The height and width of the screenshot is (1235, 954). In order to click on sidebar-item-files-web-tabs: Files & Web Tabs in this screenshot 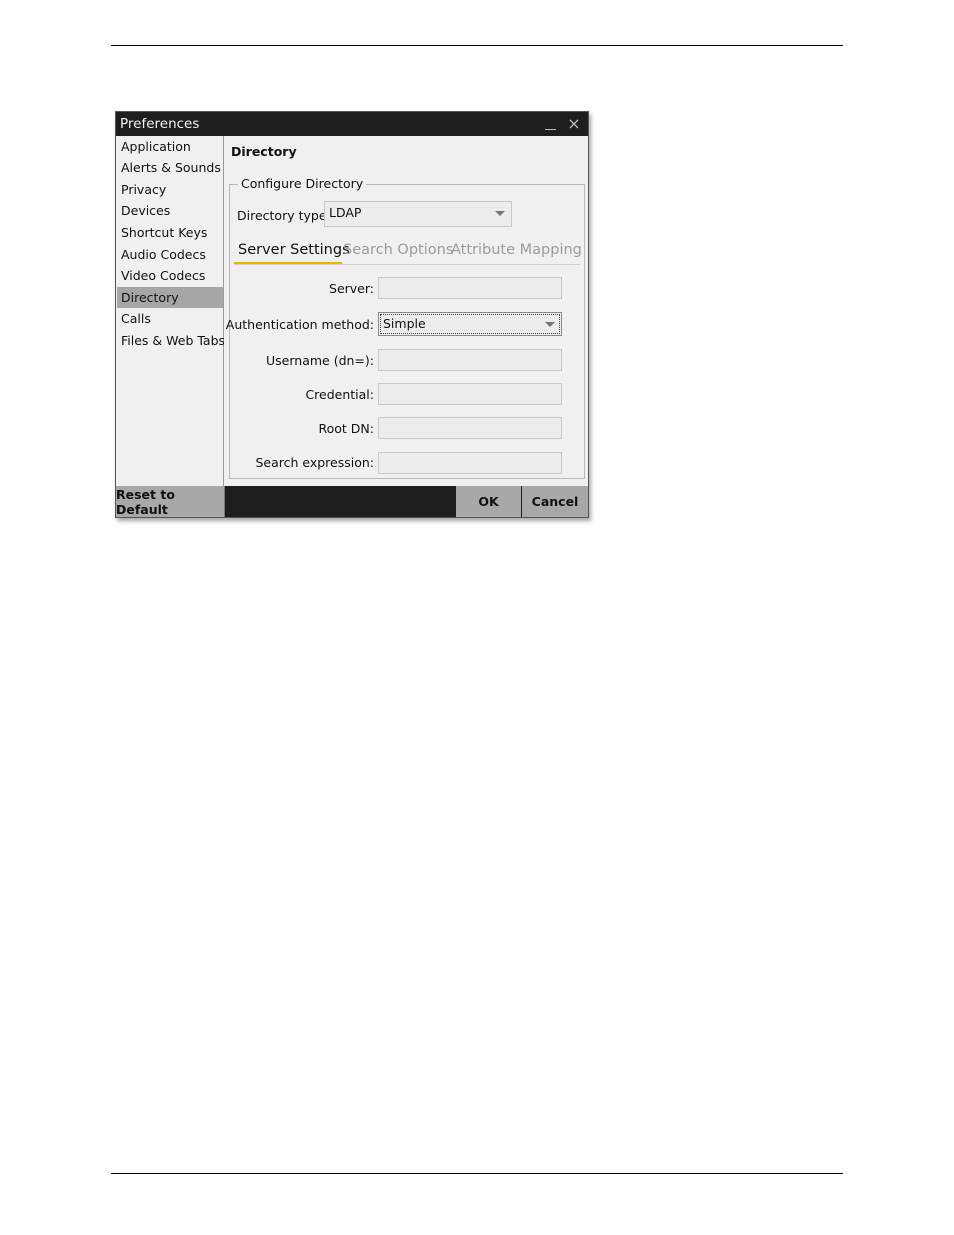, I will do `click(171, 340)`.